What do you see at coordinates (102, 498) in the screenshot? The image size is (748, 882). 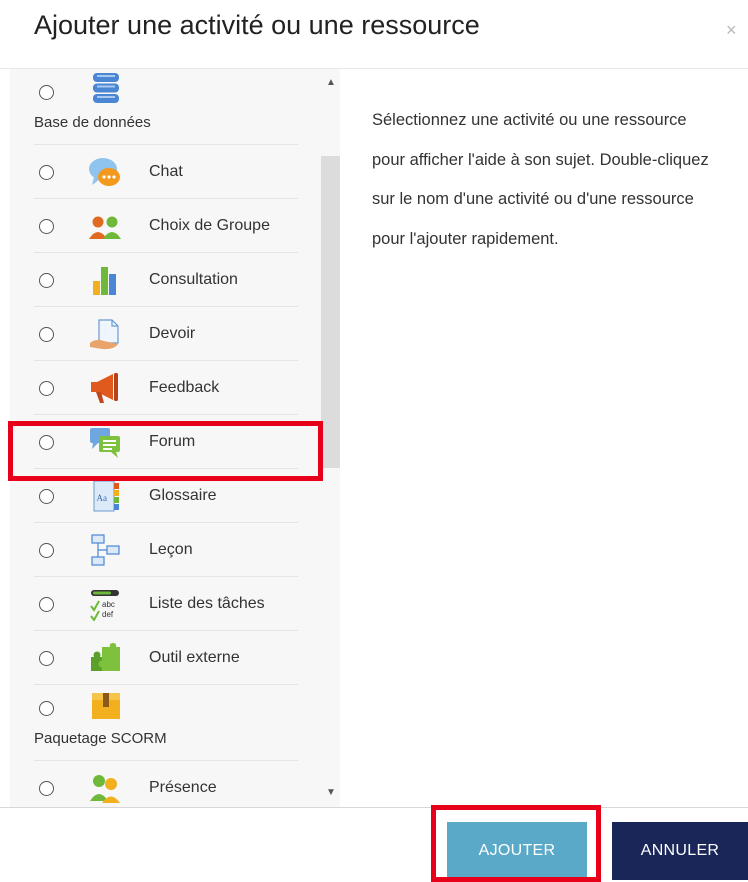 I see `svg-text: Aa` at bounding box center [102, 498].